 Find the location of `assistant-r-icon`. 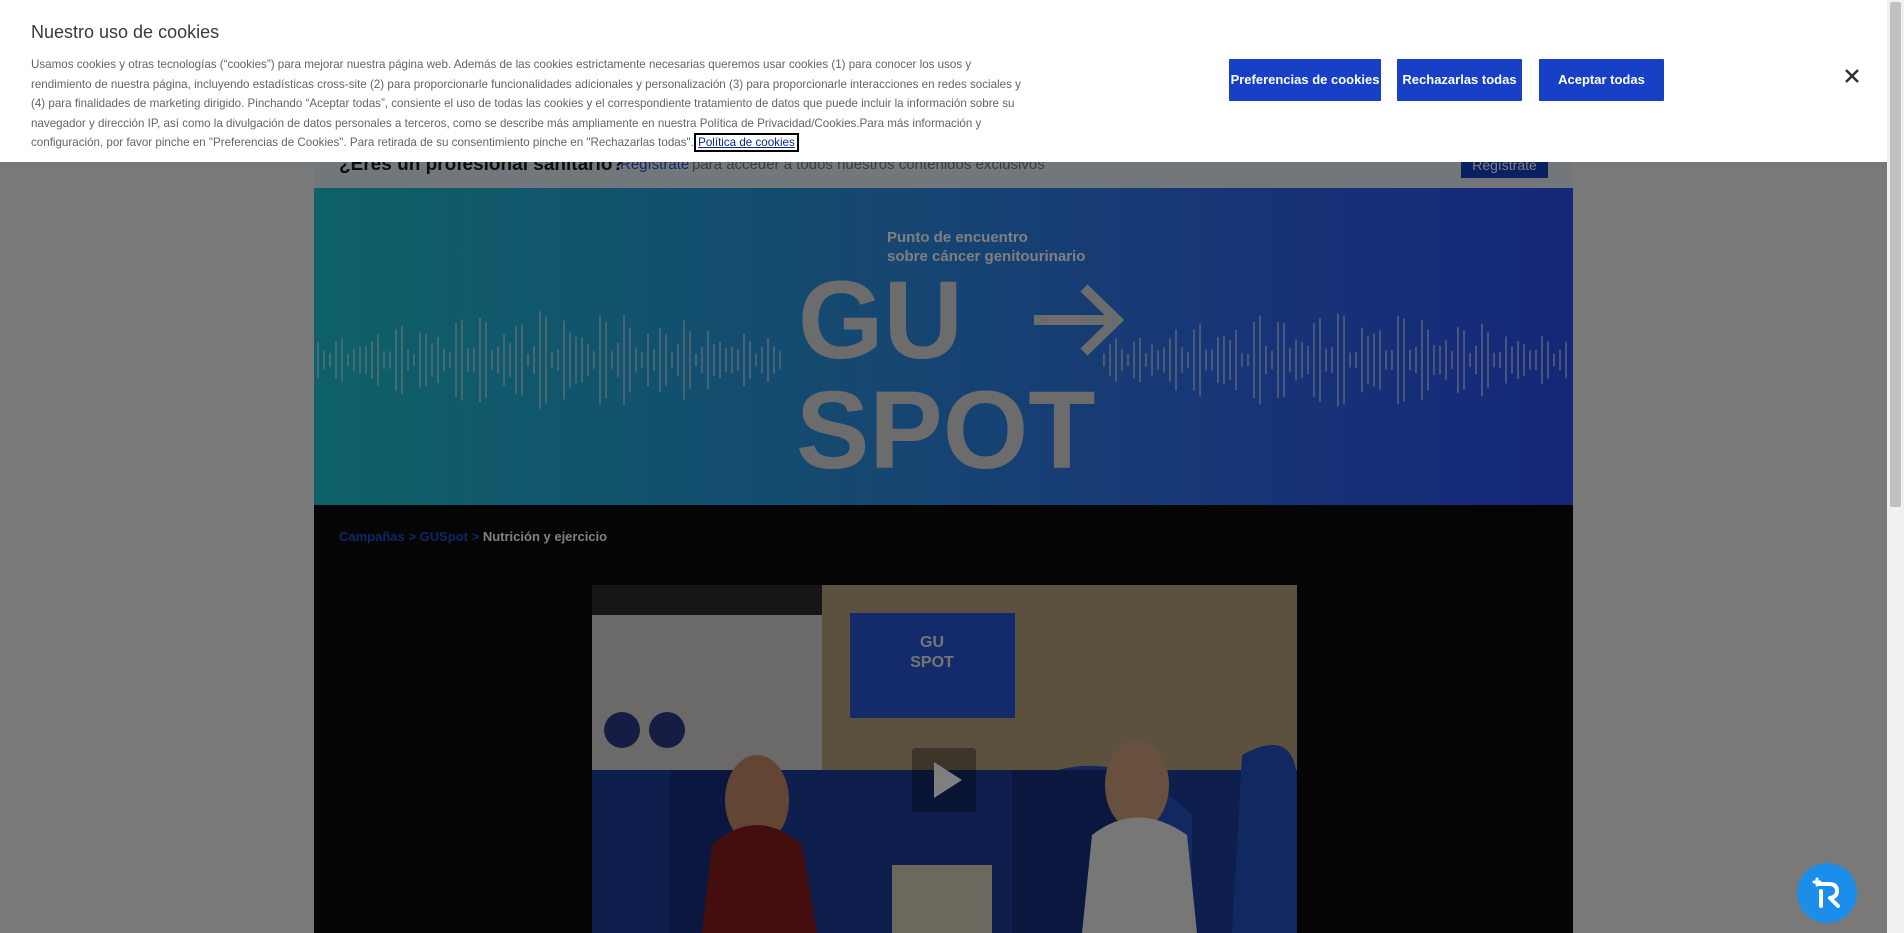

assistant-r-icon is located at coordinates (1826, 892).